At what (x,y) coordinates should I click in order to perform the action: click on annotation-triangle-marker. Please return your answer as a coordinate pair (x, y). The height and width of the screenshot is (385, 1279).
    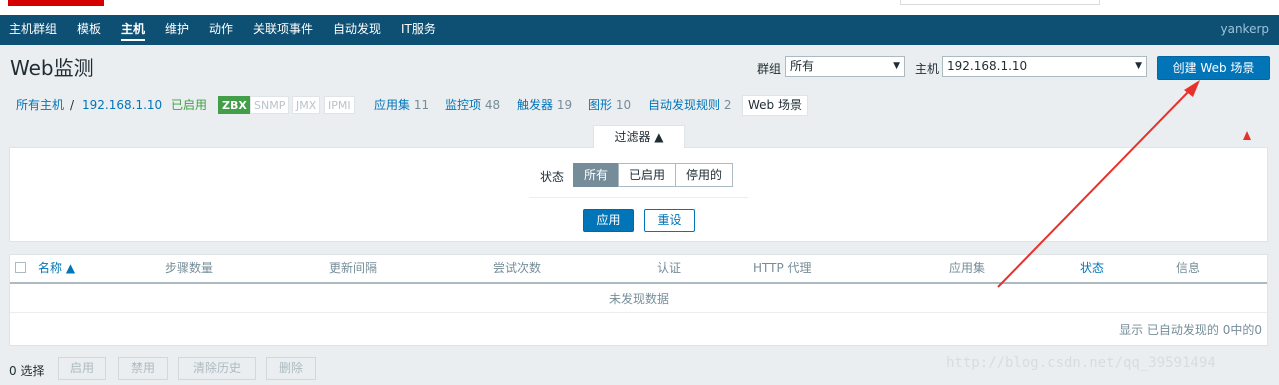
    Looking at the image, I should click on (1247, 135).